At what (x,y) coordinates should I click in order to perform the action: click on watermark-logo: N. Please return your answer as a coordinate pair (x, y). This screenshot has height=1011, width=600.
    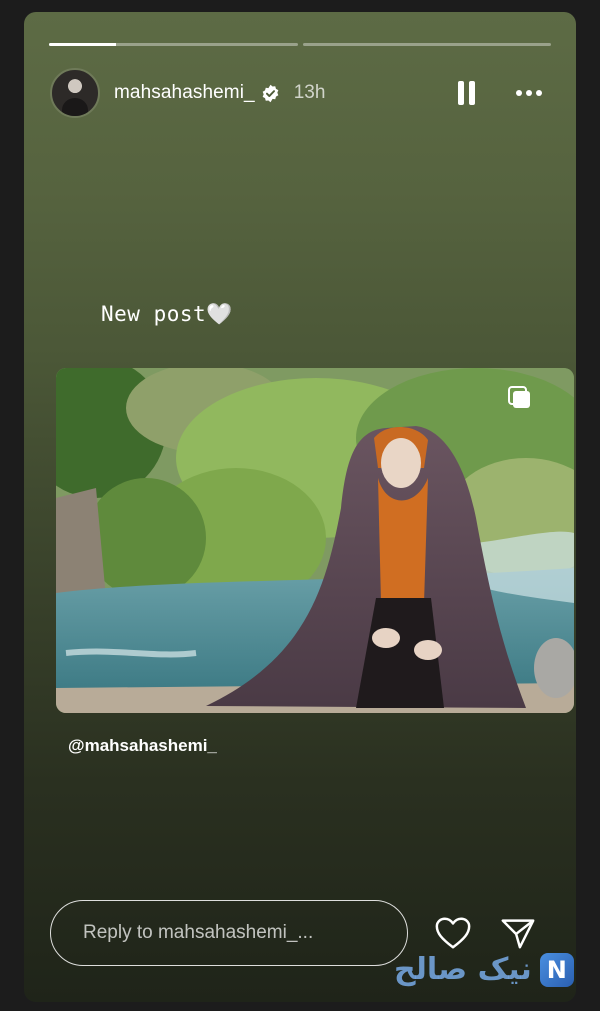
    Looking at the image, I should click on (556, 969).